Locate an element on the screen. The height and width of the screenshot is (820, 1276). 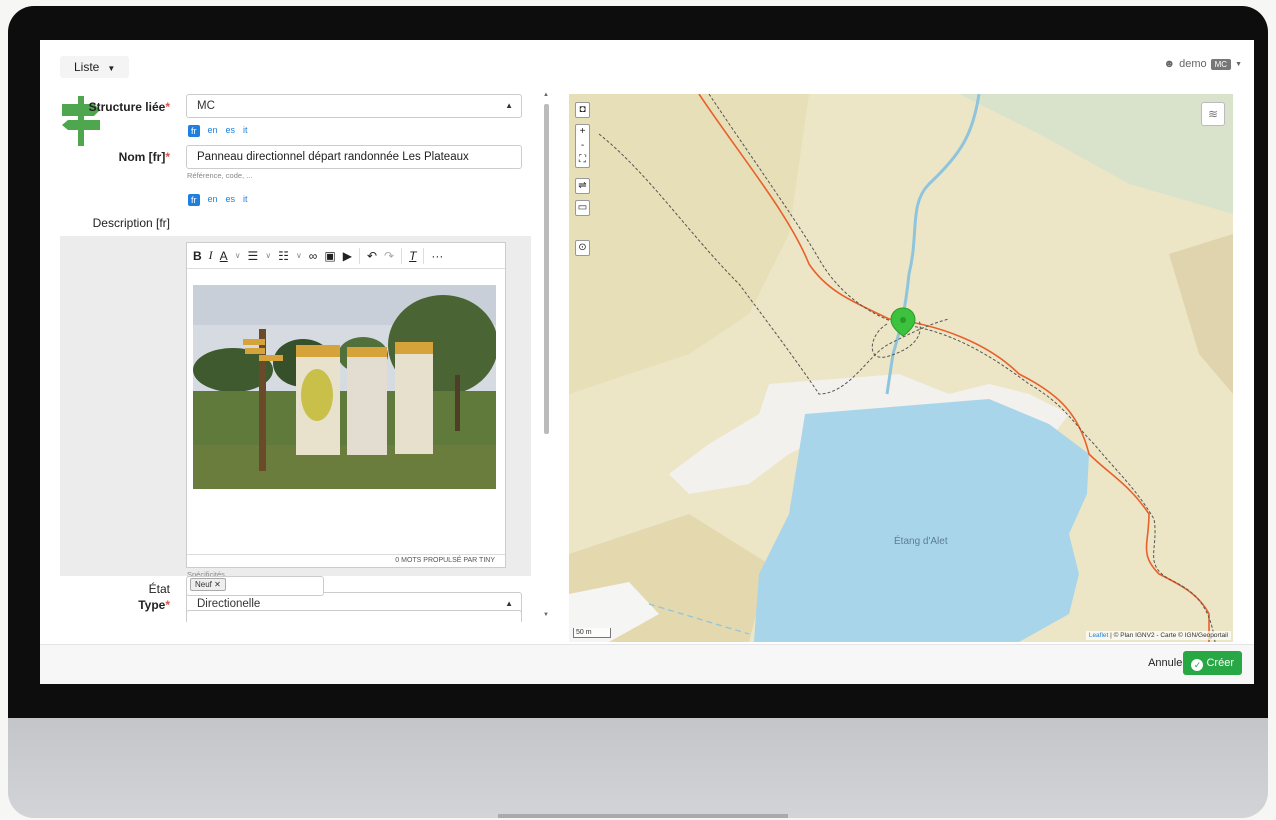
scroll-down-icon: ▼ is located at coordinates (546, 615).